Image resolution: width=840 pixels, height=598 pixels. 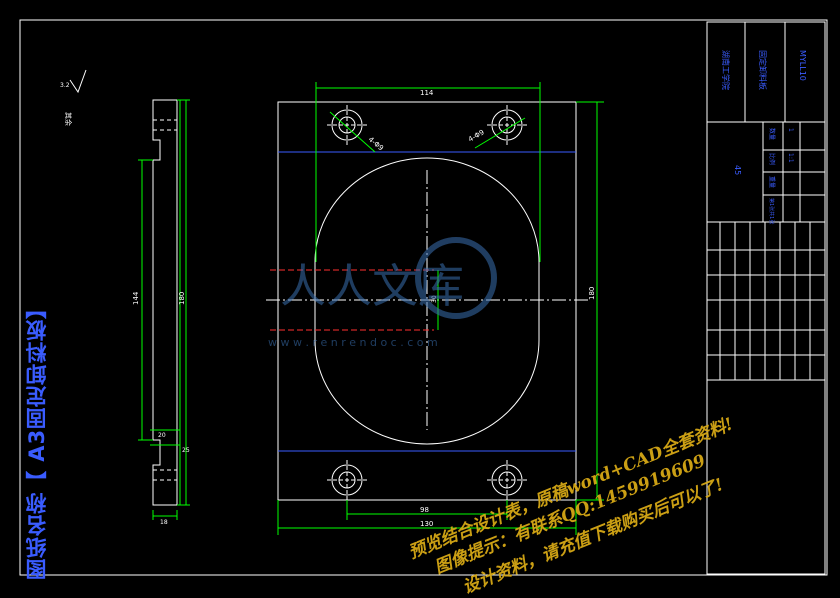 What do you see at coordinates (164, 522) in the screenshot?
I see `dim-side-18: 18` at bounding box center [164, 522].